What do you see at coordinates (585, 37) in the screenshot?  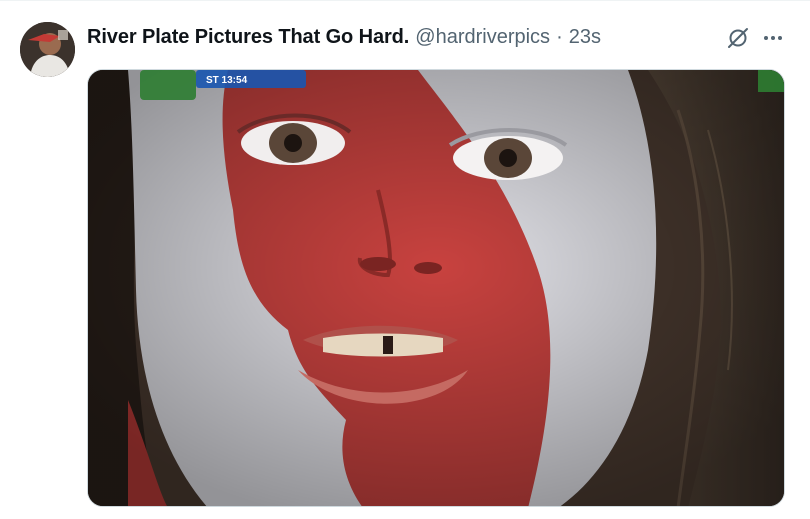 I see `timestamp: 23s` at bounding box center [585, 37].